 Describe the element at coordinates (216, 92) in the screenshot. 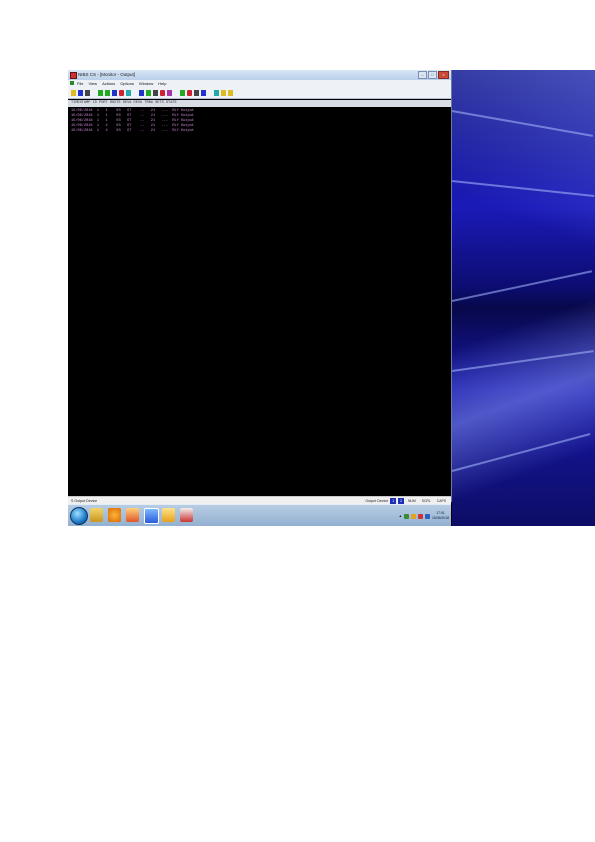

I see `settings-icon` at that location.